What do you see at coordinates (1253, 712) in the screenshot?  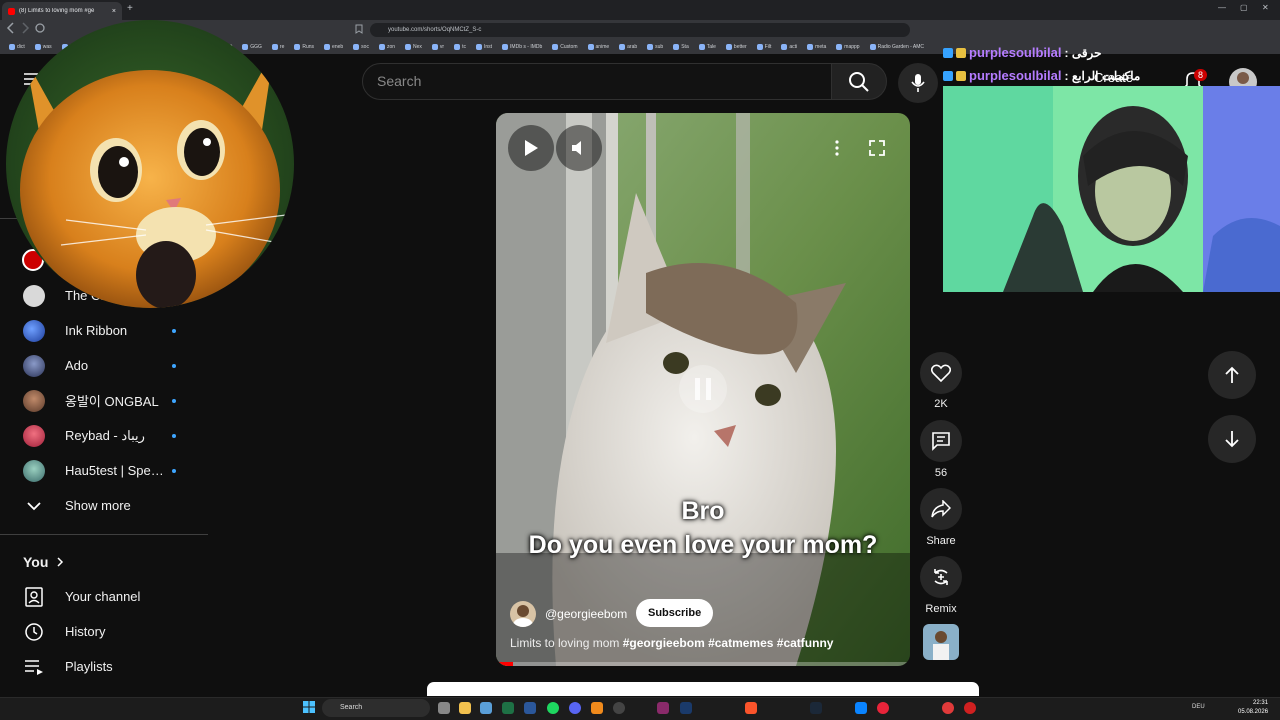 I see `clock-date: 05.08.2026` at bounding box center [1253, 712].